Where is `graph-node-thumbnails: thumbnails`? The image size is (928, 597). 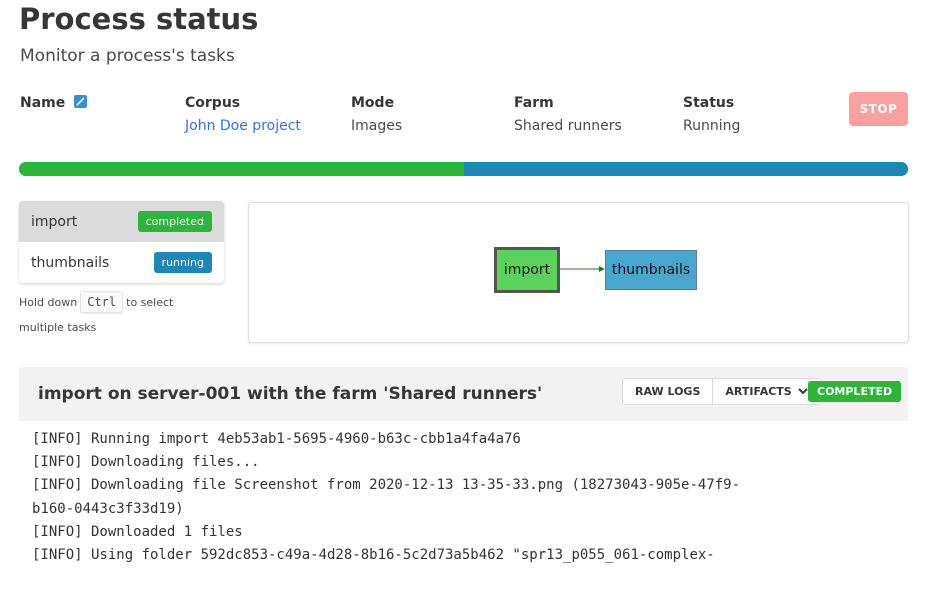
graph-node-thumbnails: thumbnails is located at coordinates (651, 270).